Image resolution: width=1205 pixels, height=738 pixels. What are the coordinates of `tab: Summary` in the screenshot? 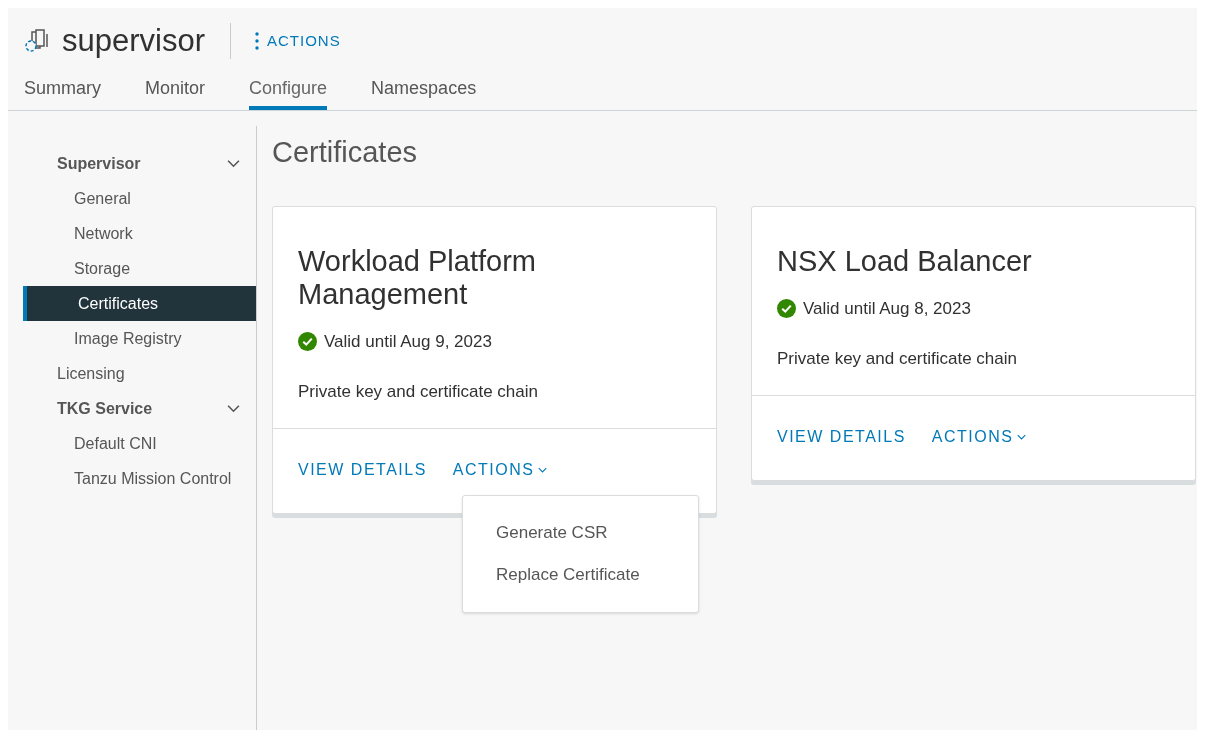 It's located at (62, 90).